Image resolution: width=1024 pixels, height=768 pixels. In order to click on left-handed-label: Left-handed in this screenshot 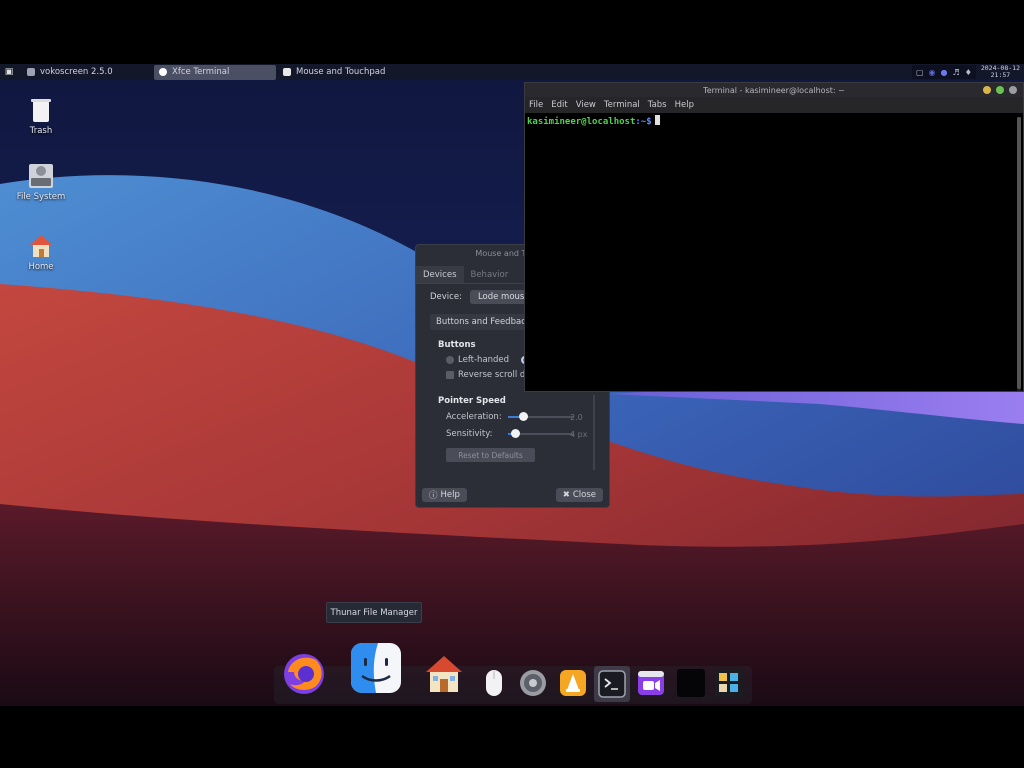, I will do `click(484, 360)`.